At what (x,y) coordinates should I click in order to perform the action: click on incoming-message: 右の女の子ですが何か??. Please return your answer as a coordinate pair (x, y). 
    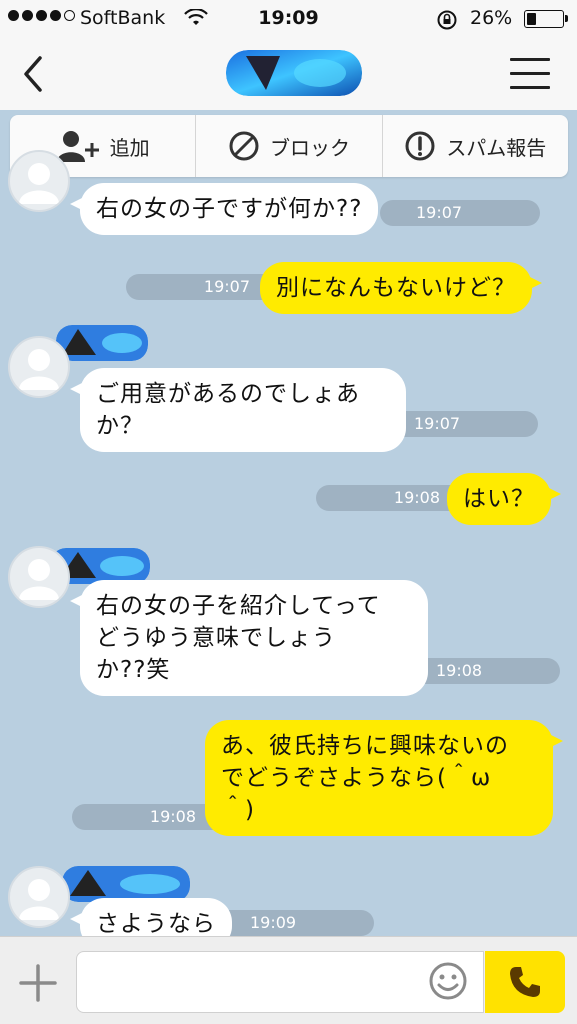
    Looking at the image, I should click on (224, 209).